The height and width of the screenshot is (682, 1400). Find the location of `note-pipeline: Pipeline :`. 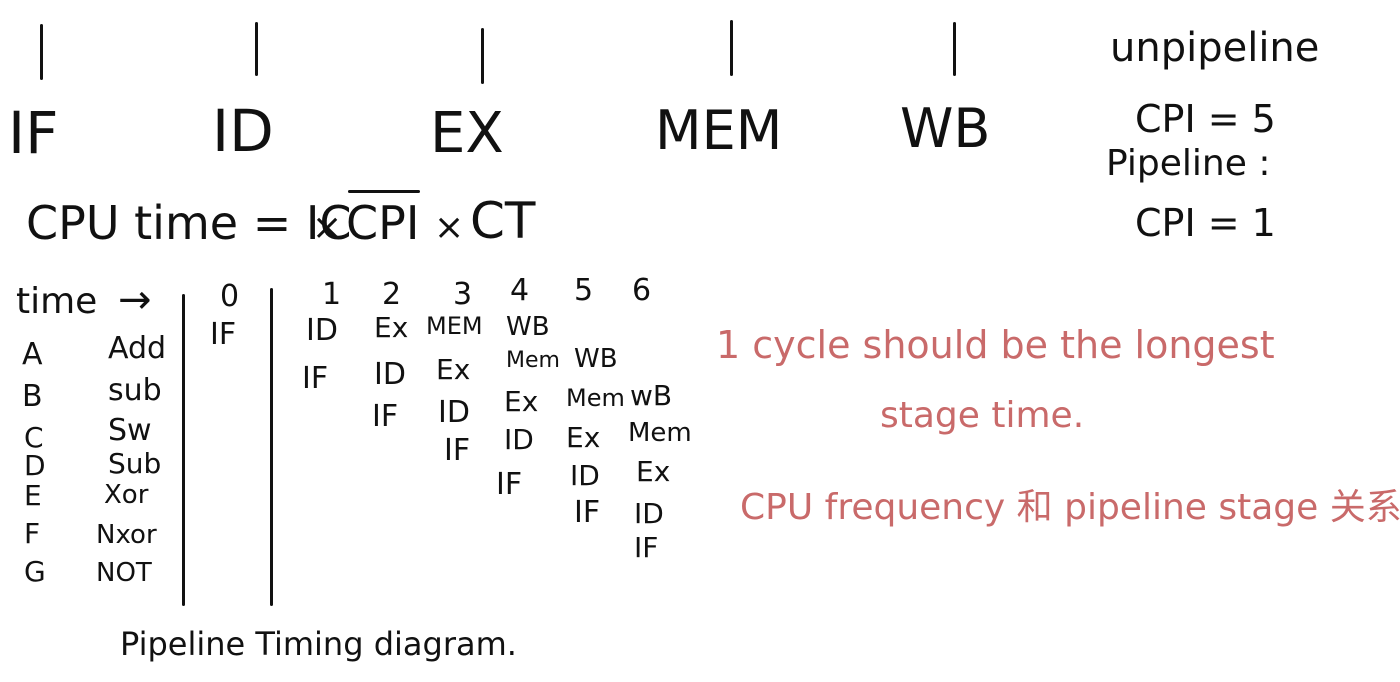

note-pipeline: Pipeline : is located at coordinates (1188, 163).